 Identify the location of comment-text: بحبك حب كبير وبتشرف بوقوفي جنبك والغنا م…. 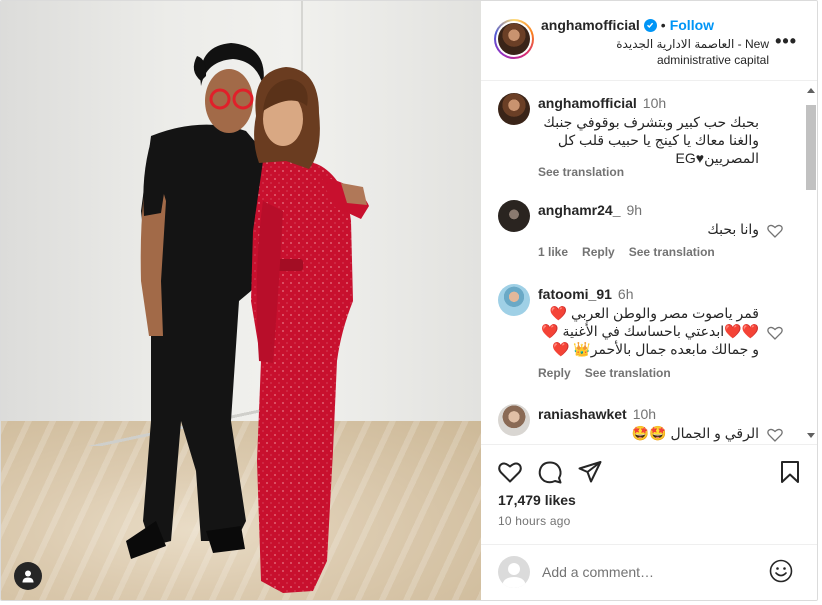
(651, 140).